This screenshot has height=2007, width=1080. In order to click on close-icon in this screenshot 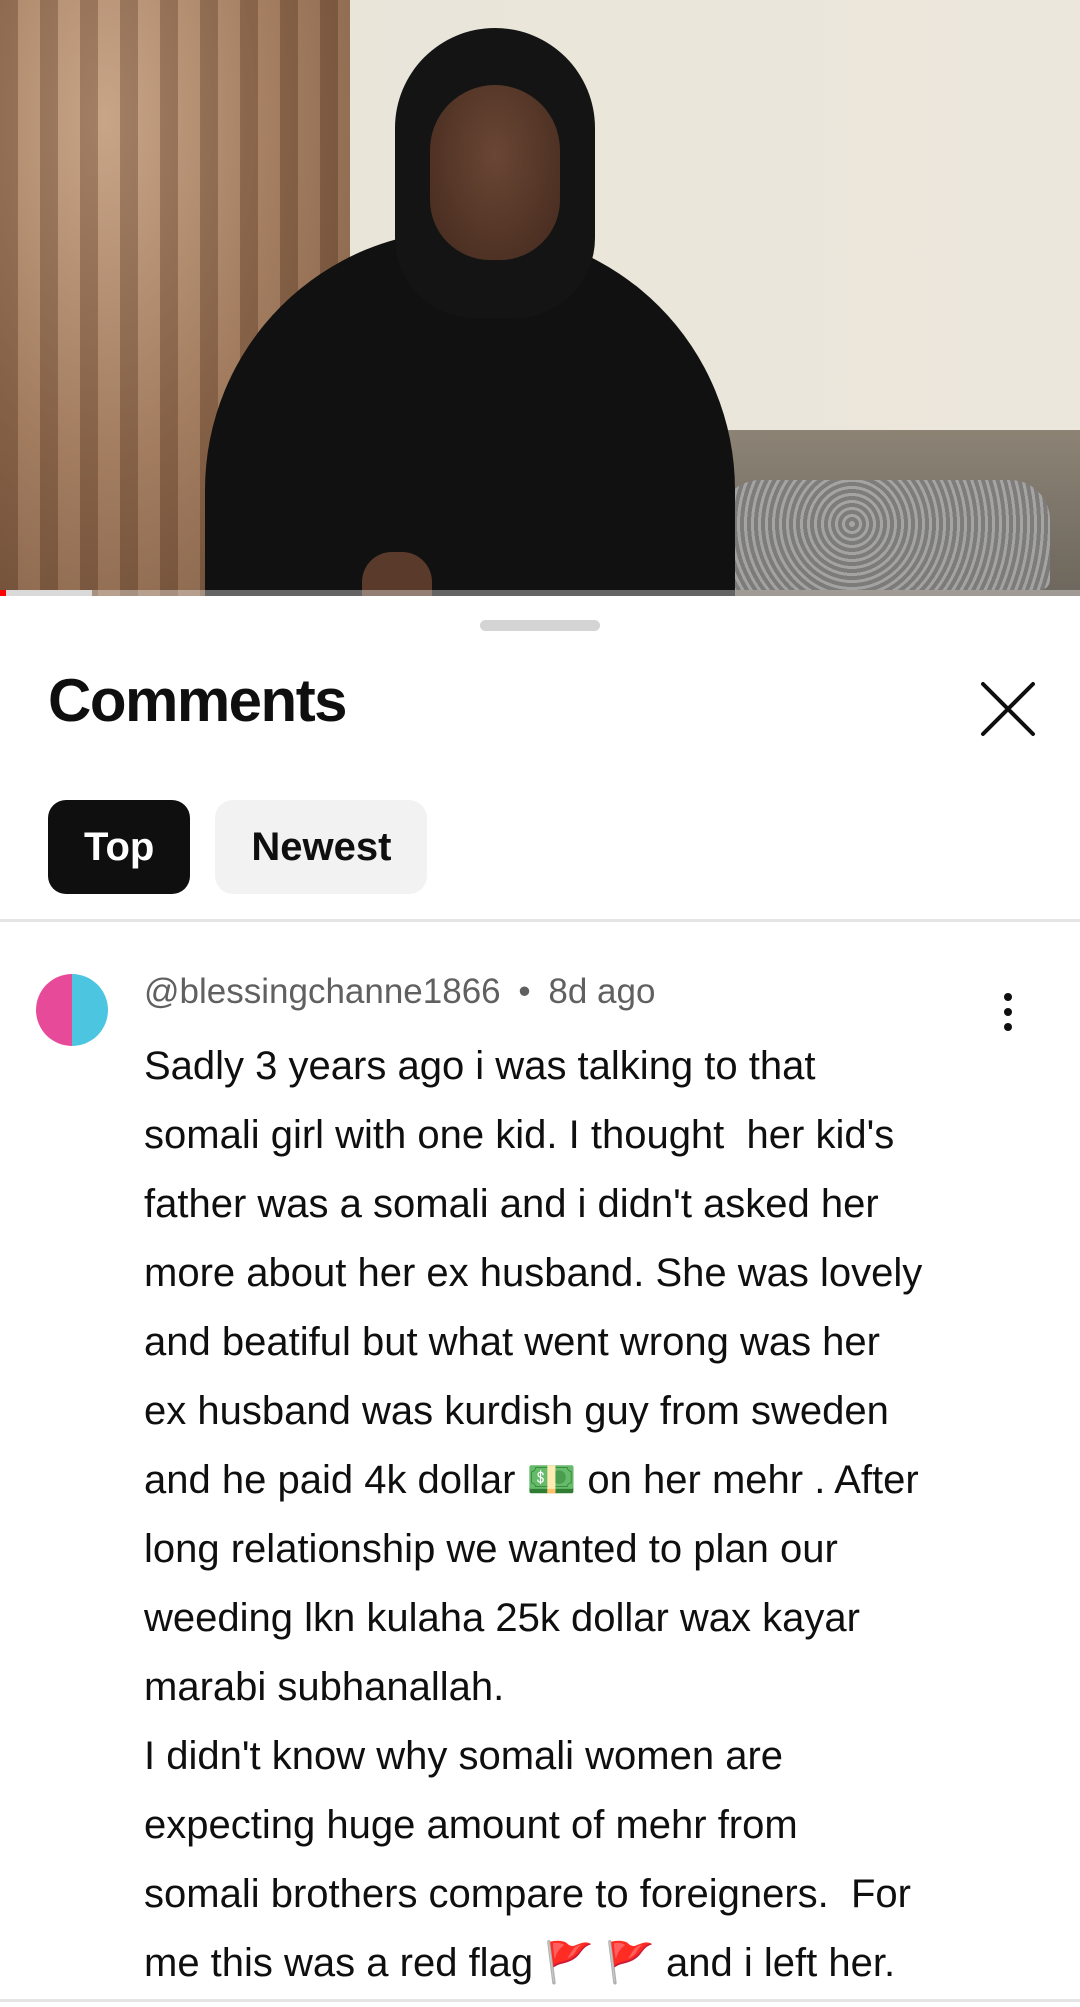, I will do `click(1008, 709)`.